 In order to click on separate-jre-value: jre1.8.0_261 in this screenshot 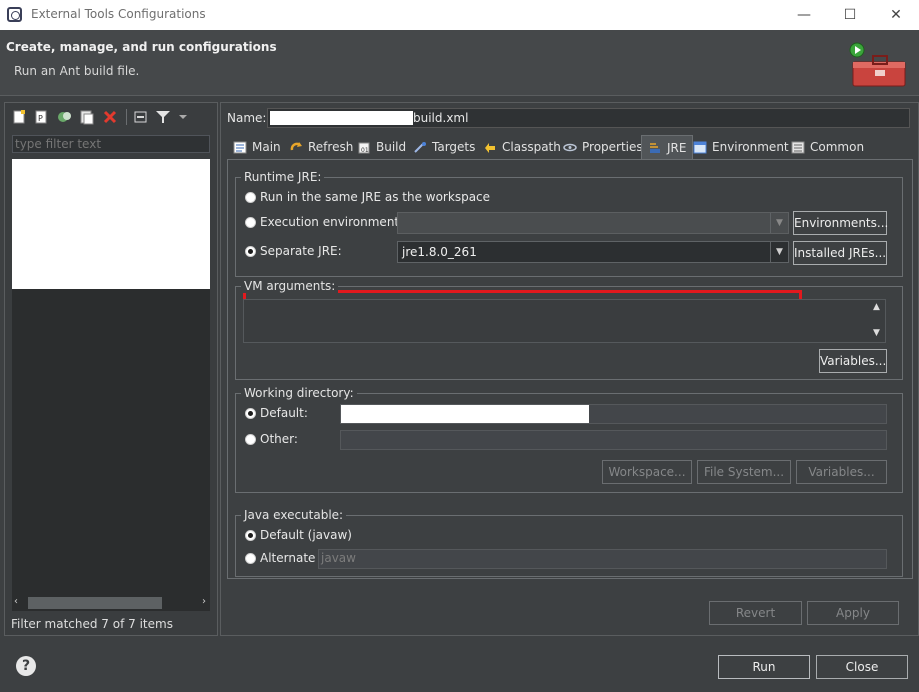, I will do `click(439, 252)`.